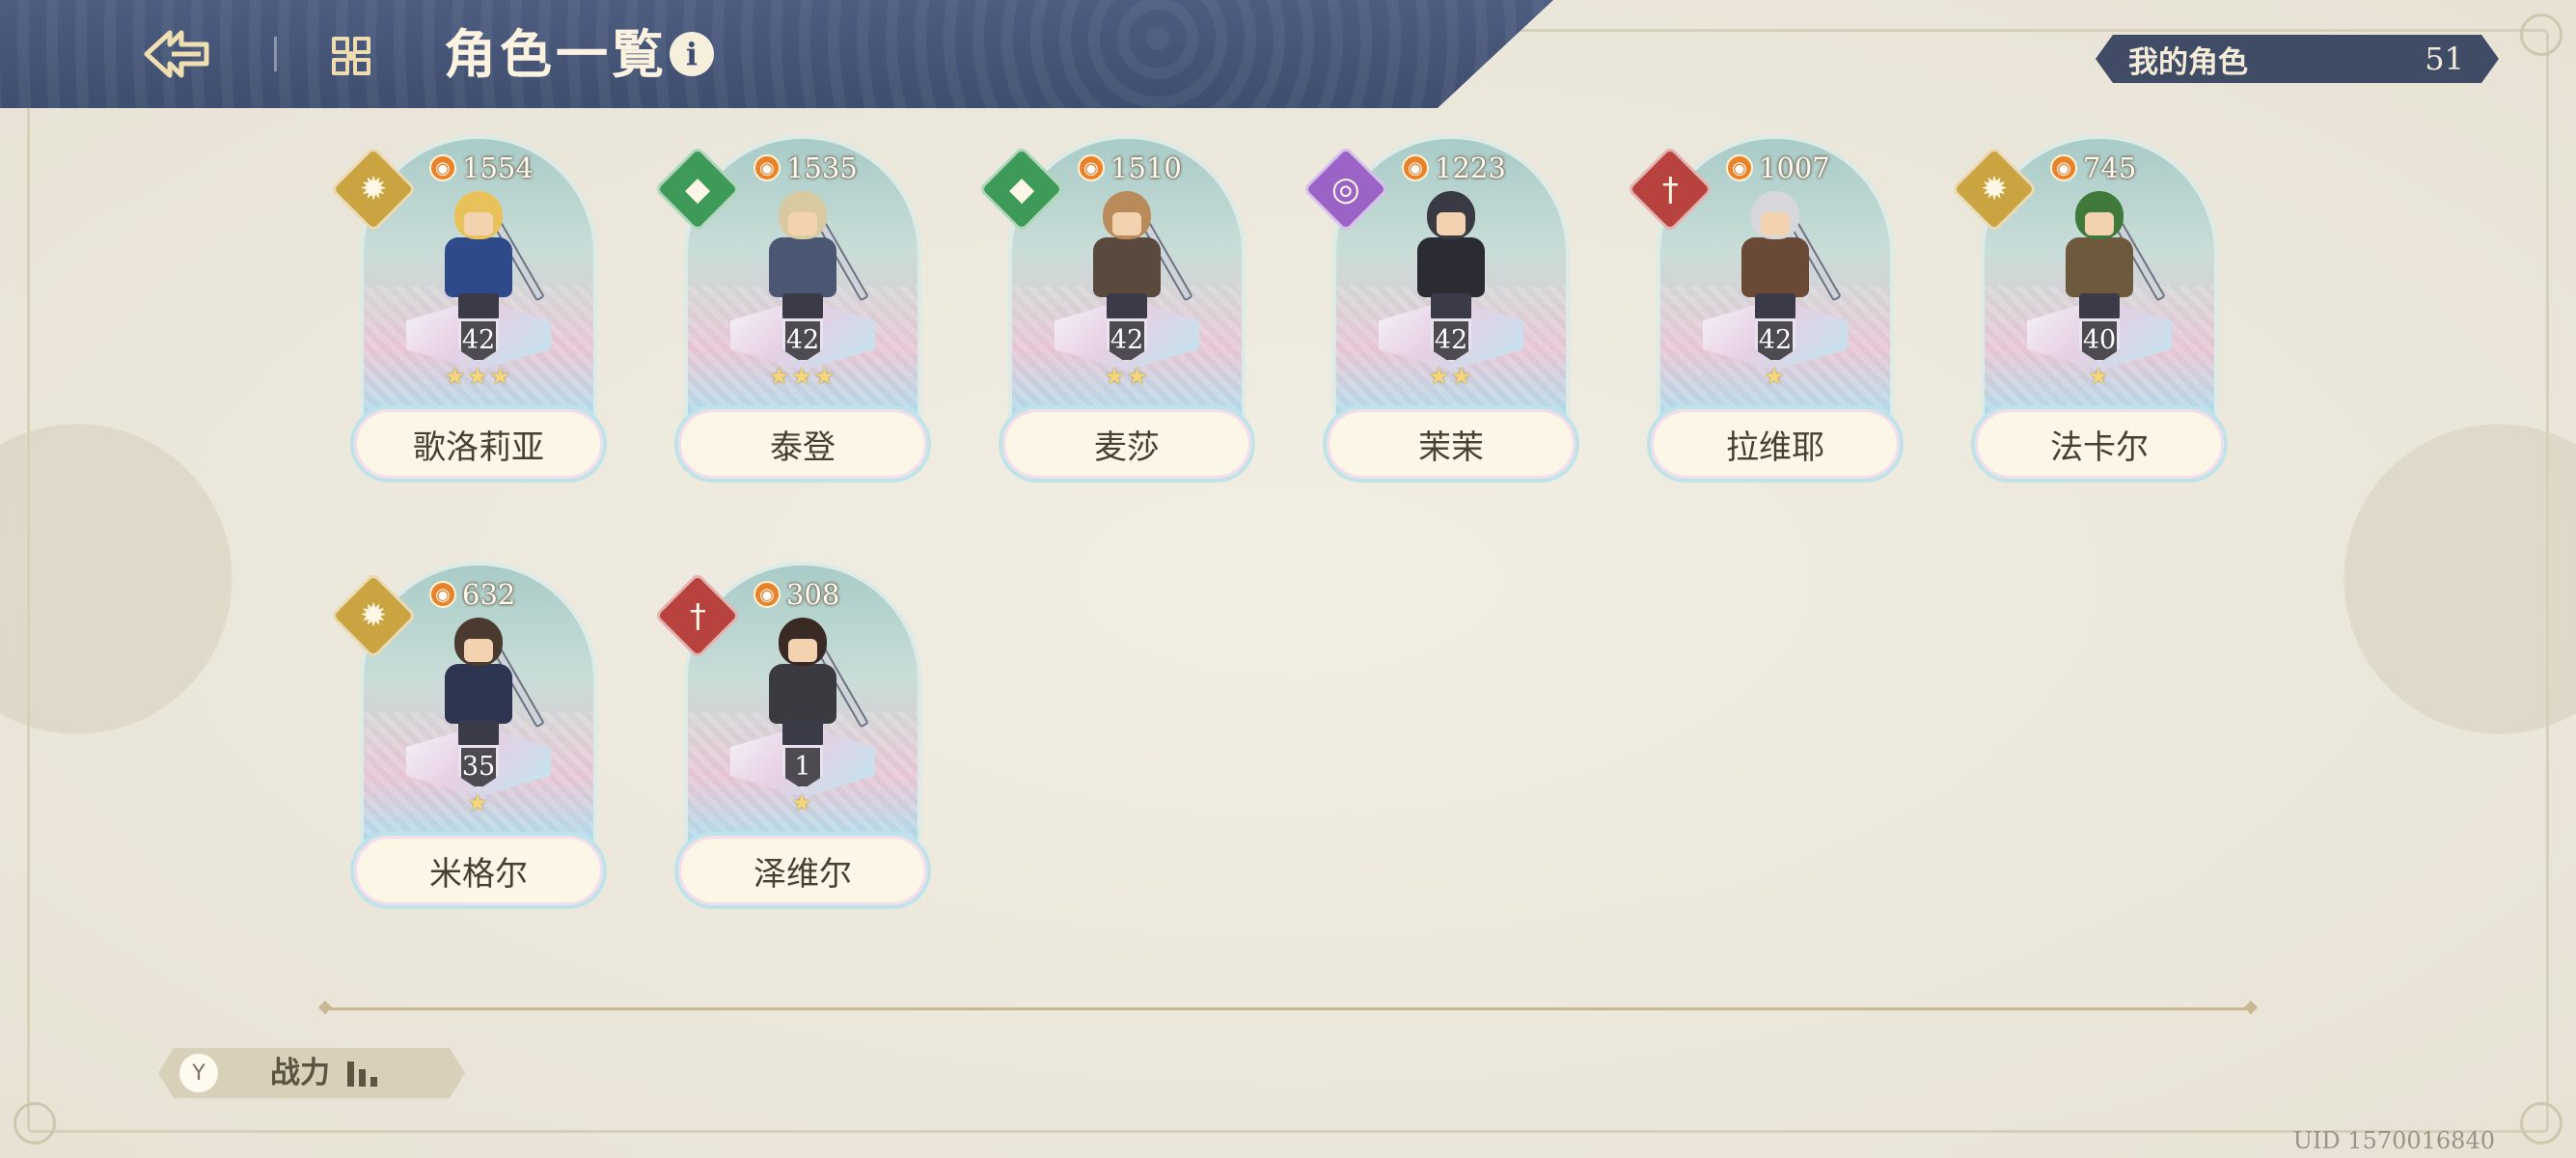 This screenshot has width=2576, height=1158. I want to click on power-value: 632, so click(489, 594).